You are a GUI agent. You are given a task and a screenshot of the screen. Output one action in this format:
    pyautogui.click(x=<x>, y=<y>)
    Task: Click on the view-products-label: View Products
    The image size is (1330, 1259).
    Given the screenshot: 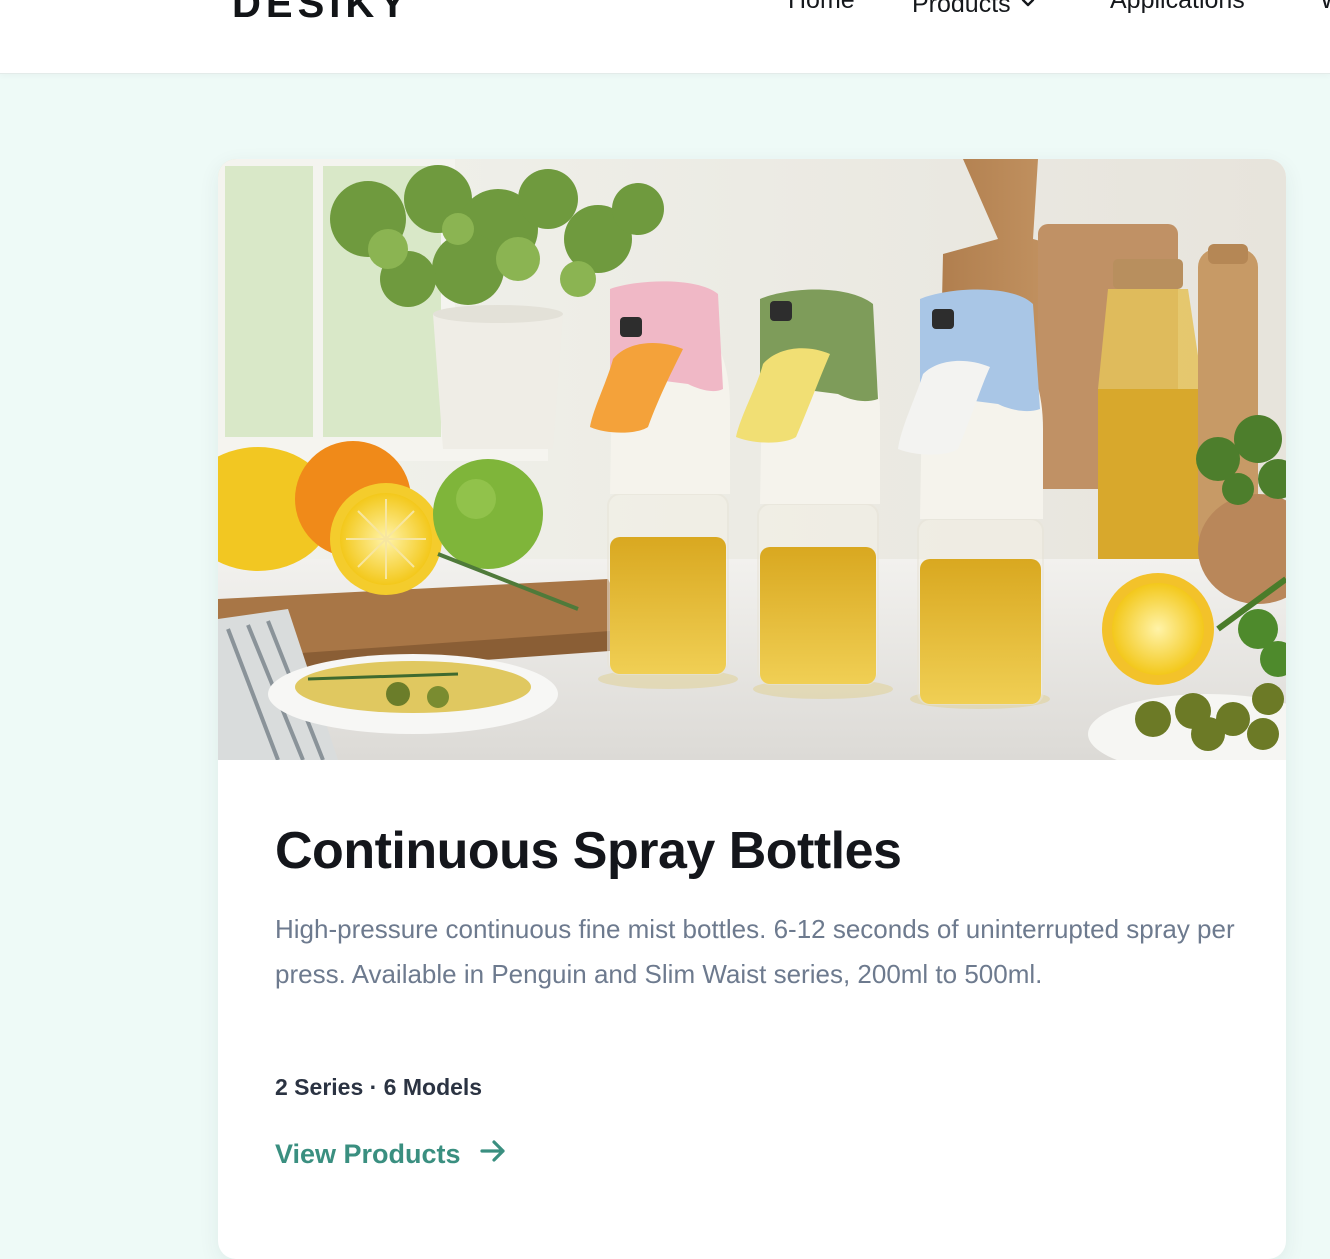 What is the action you would take?
    pyautogui.click(x=368, y=1154)
    